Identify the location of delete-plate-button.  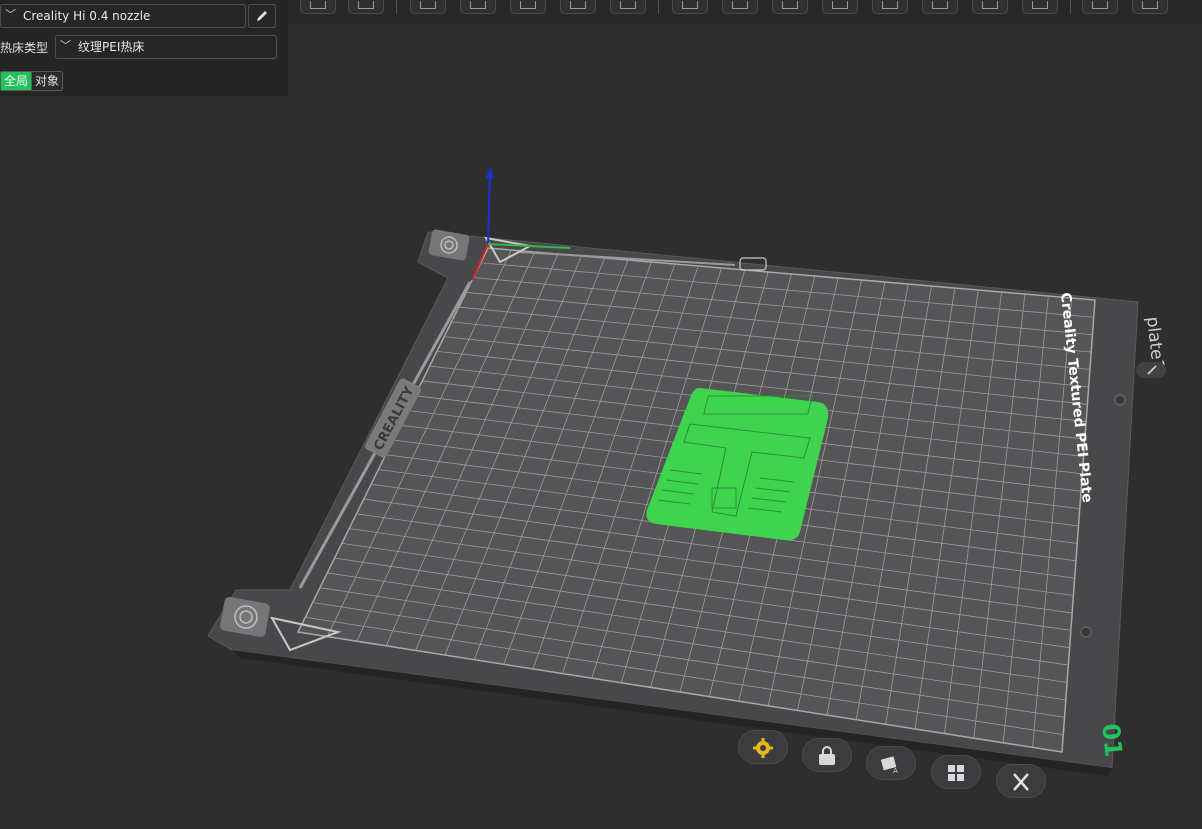
(1021, 781).